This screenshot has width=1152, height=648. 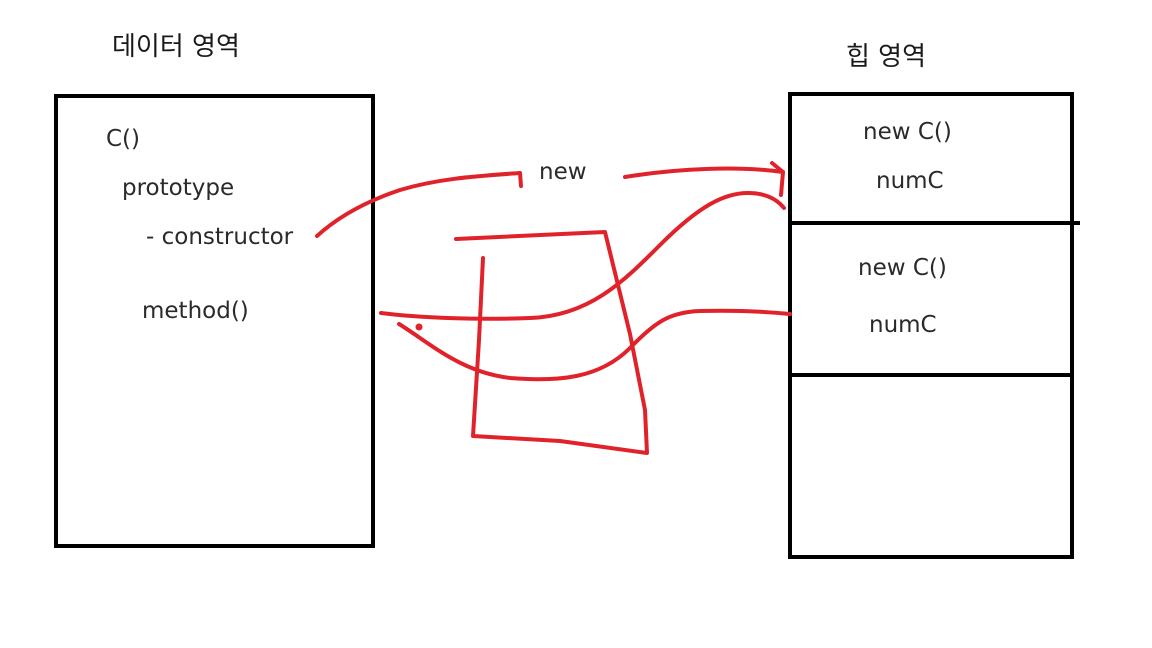 What do you see at coordinates (704, 179) in the screenshot?
I see `new-to-heap-arrow` at bounding box center [704, 179].